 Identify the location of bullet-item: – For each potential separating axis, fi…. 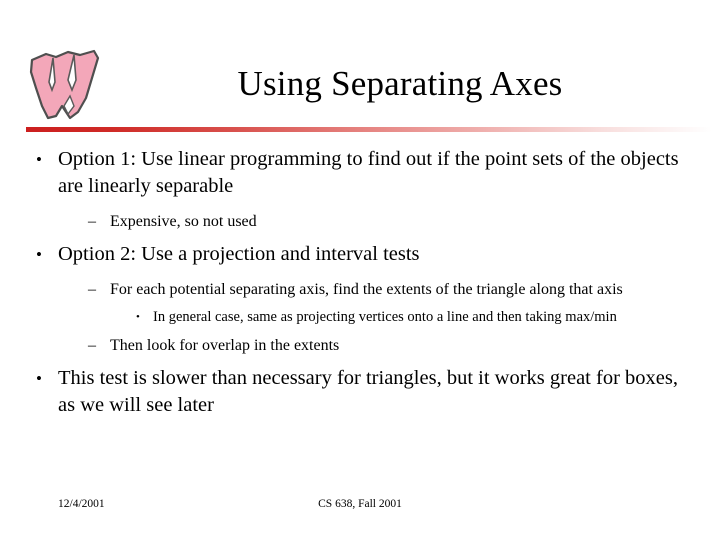
(389, 289).